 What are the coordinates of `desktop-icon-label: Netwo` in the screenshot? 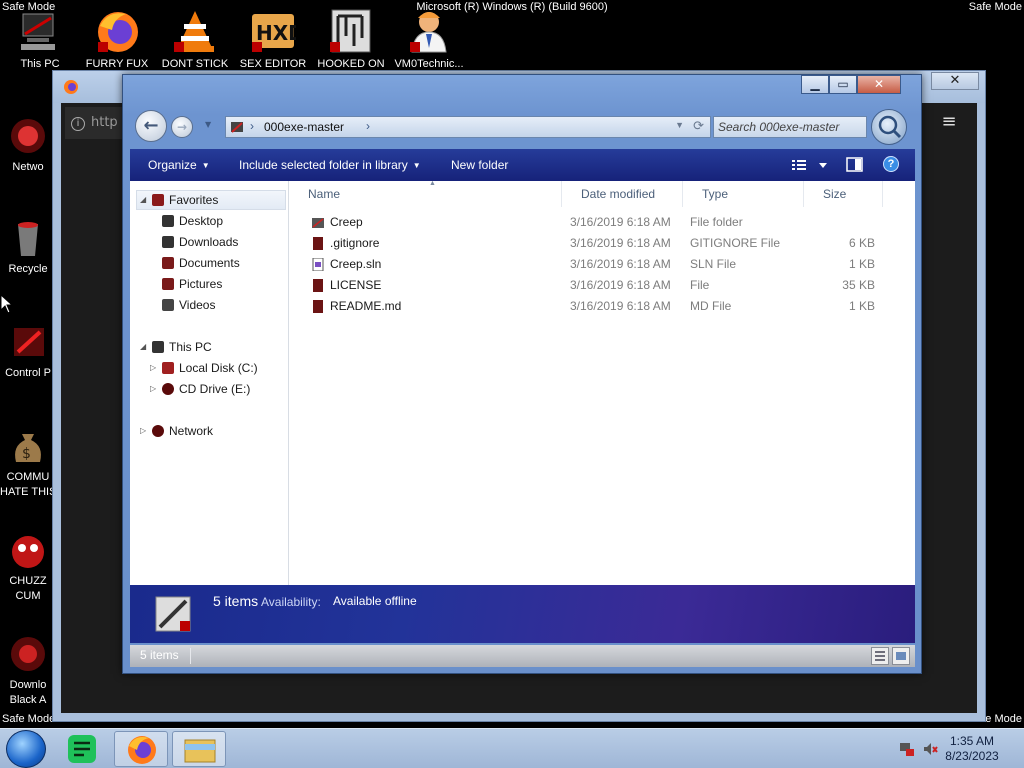 It's located at (28, 167).